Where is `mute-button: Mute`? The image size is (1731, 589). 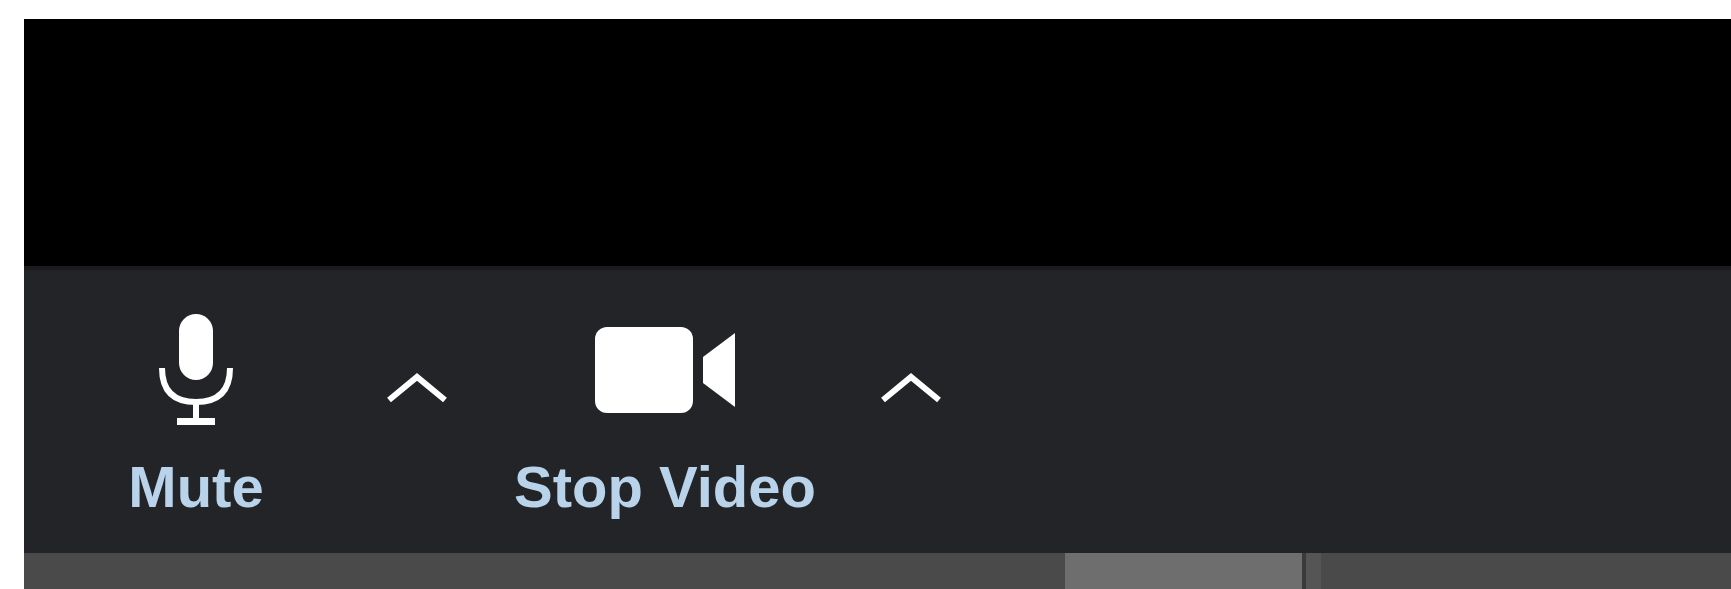 mute-button: Mute is located at coordinates (196, 393).